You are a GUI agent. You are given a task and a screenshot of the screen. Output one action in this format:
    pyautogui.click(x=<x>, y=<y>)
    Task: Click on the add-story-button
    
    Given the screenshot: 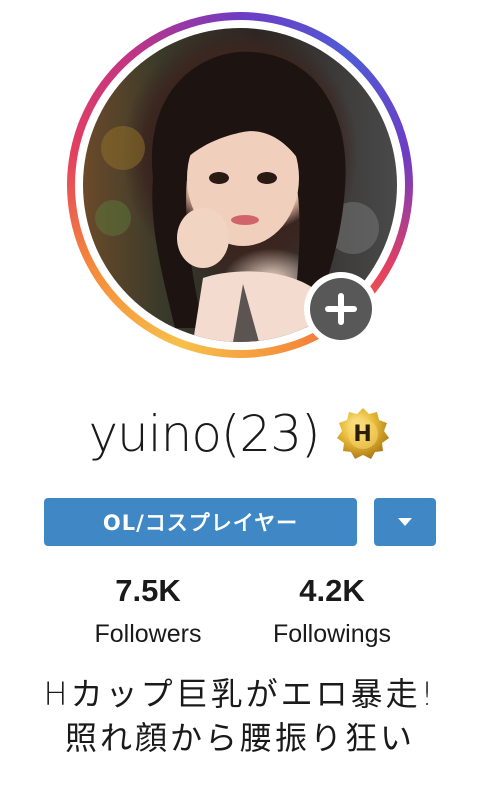 What is the action you would take?
    pyautogui.click(x=341, y=309)
    